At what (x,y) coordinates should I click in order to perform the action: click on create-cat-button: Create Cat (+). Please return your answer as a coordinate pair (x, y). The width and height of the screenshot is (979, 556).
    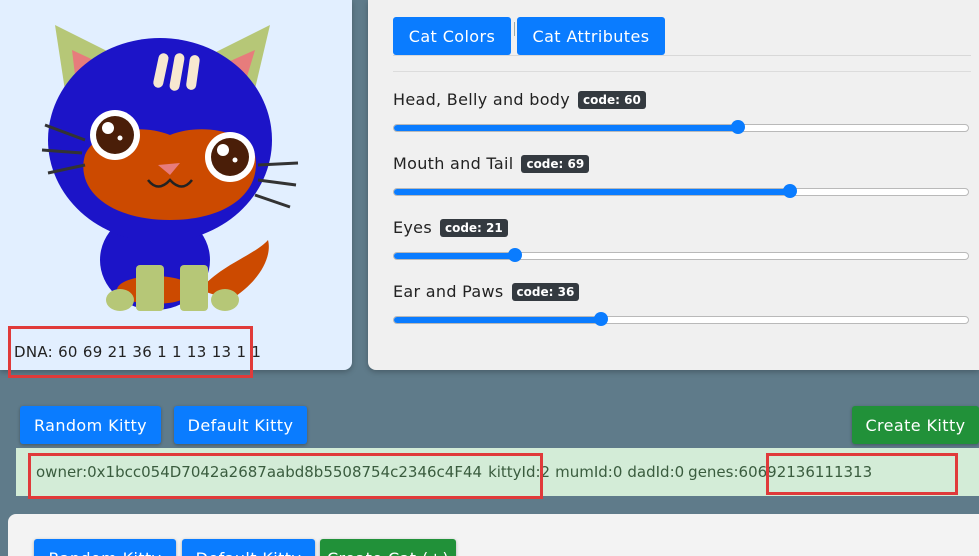
    Looking at the image, I should click on (388, 547).